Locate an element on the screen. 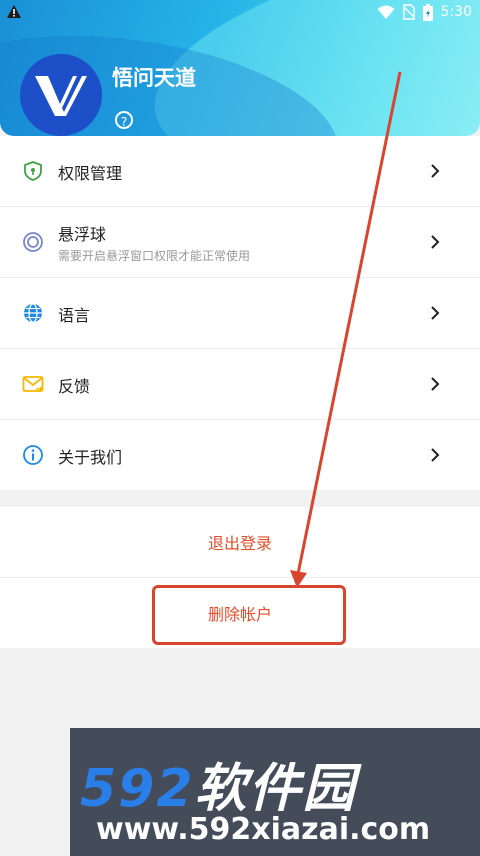 Image resolution: width=480 pixels, height=856 pixels. annotation-box is located at coordinates (249, 615).